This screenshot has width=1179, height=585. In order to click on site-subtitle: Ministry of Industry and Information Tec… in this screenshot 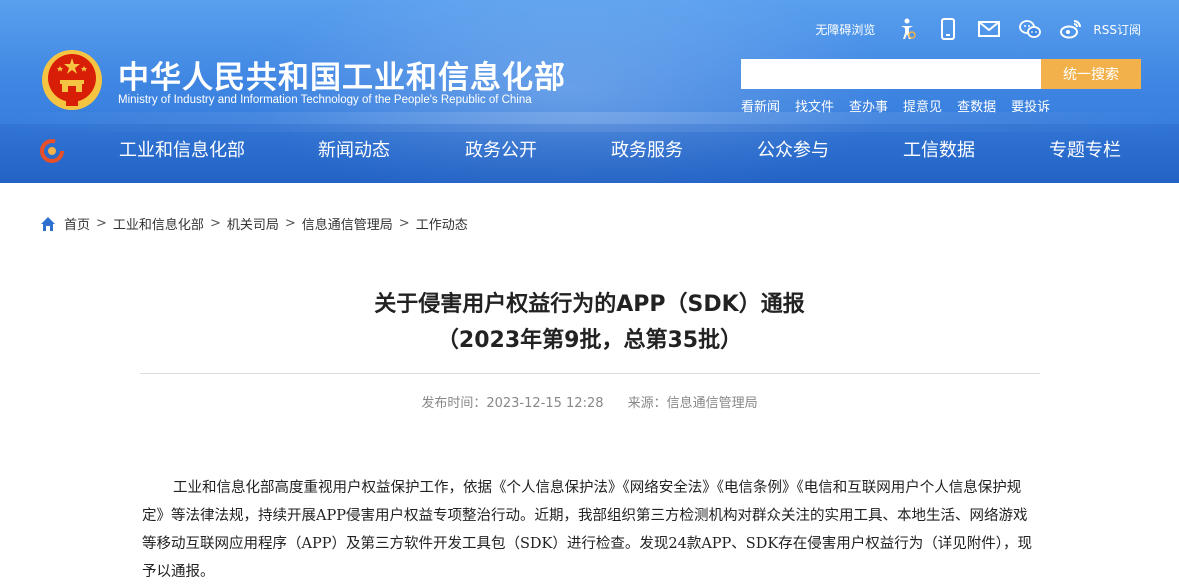, I will do `click(325, 100)`.